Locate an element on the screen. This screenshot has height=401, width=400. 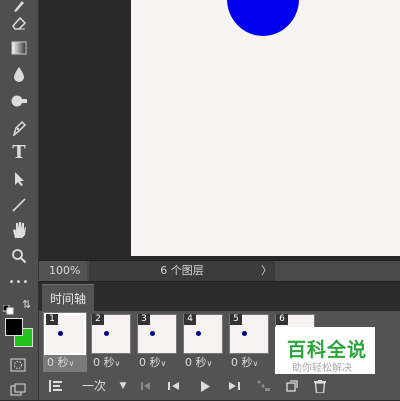
chevron-down-icon: ▼ is located at coordinates (123, 386).